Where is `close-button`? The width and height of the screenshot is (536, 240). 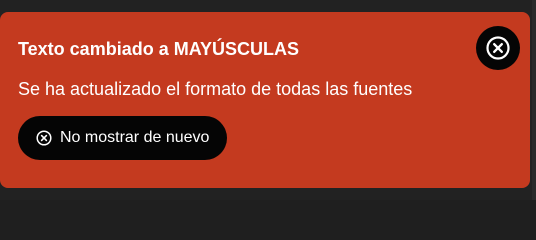
close-button is located at coordinates (498, 48).